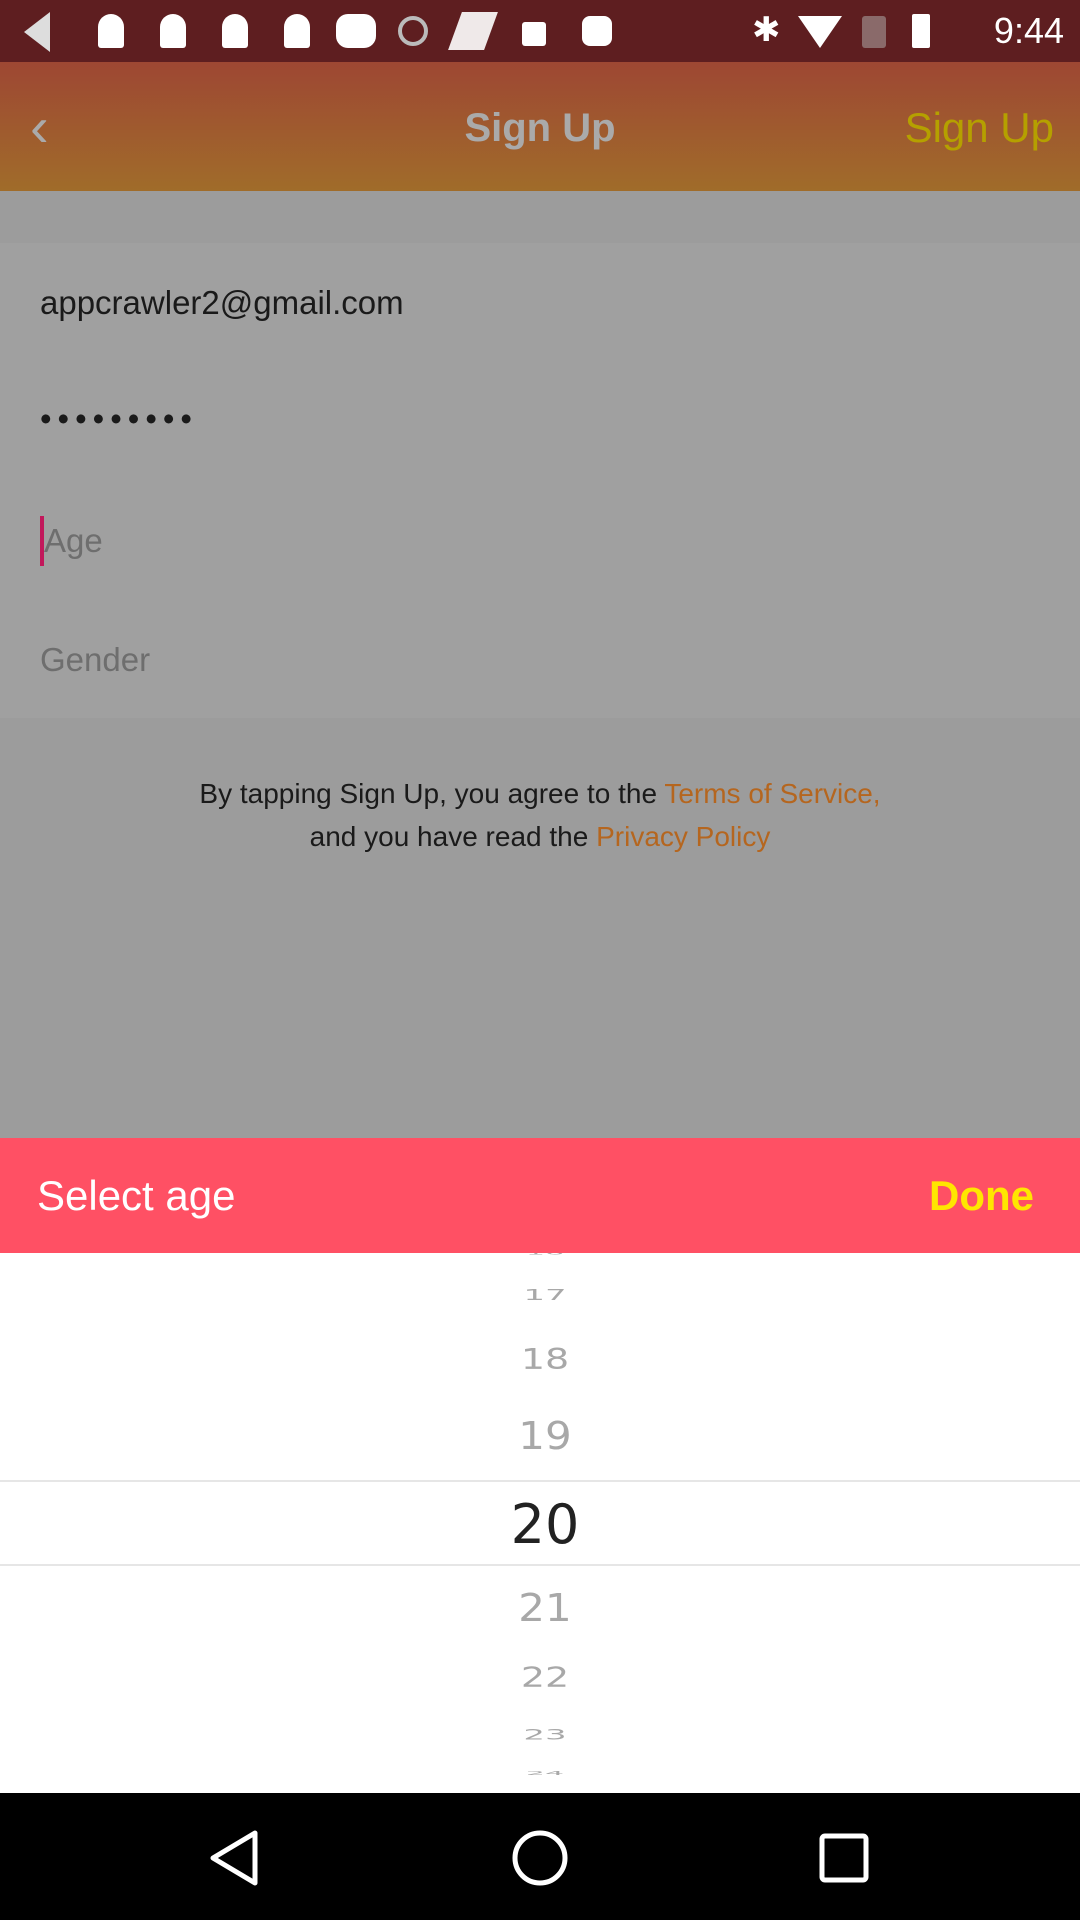 This screenshot has height=1920, width=1080. I want to click on picker-option: 23, so click(540, 1735).